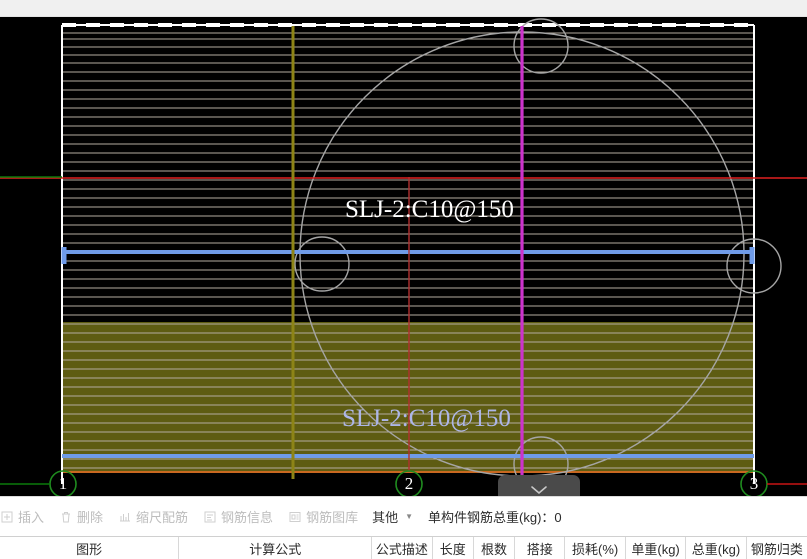  I want to click on toolbar-other-label: 其他, so click(385, 517).